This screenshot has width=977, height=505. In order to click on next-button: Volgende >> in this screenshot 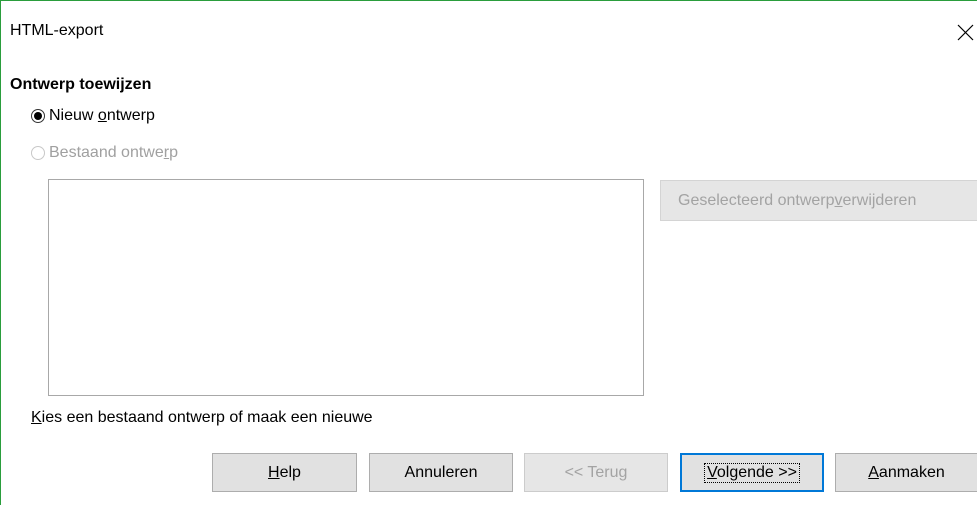, I will do `click(752, 472)`.